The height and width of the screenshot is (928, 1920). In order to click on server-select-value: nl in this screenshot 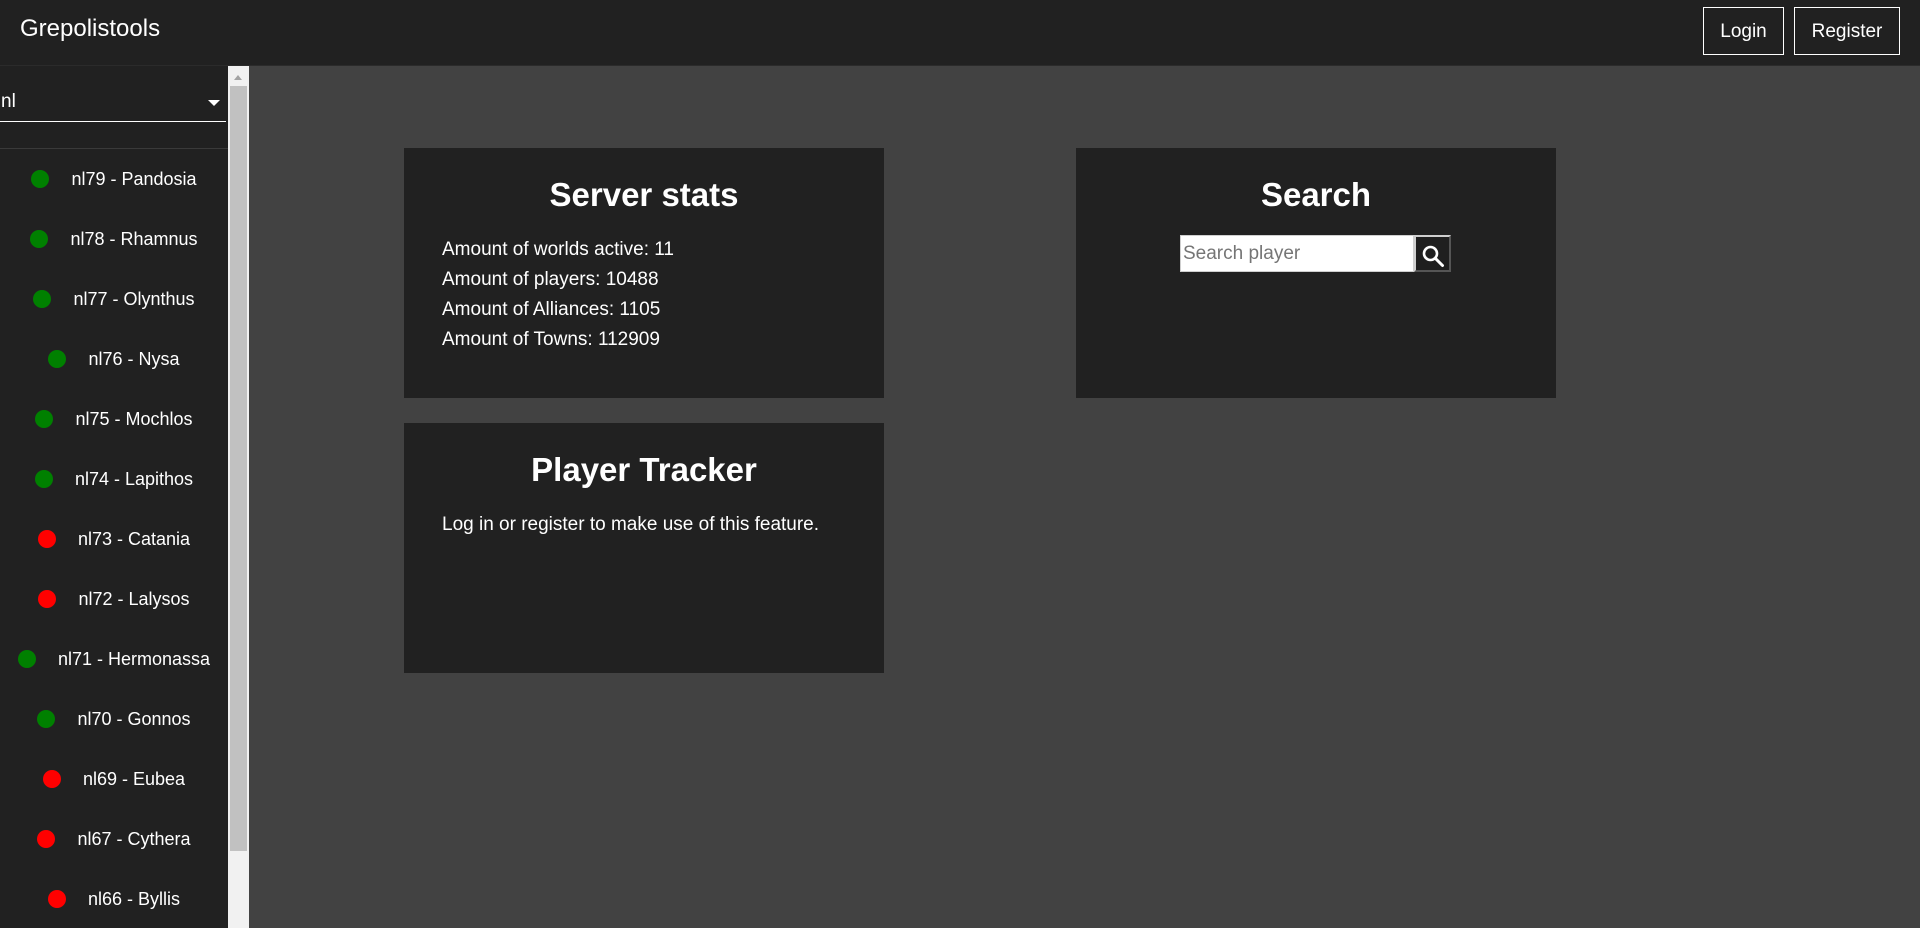, I will do `click(8, 101)`.